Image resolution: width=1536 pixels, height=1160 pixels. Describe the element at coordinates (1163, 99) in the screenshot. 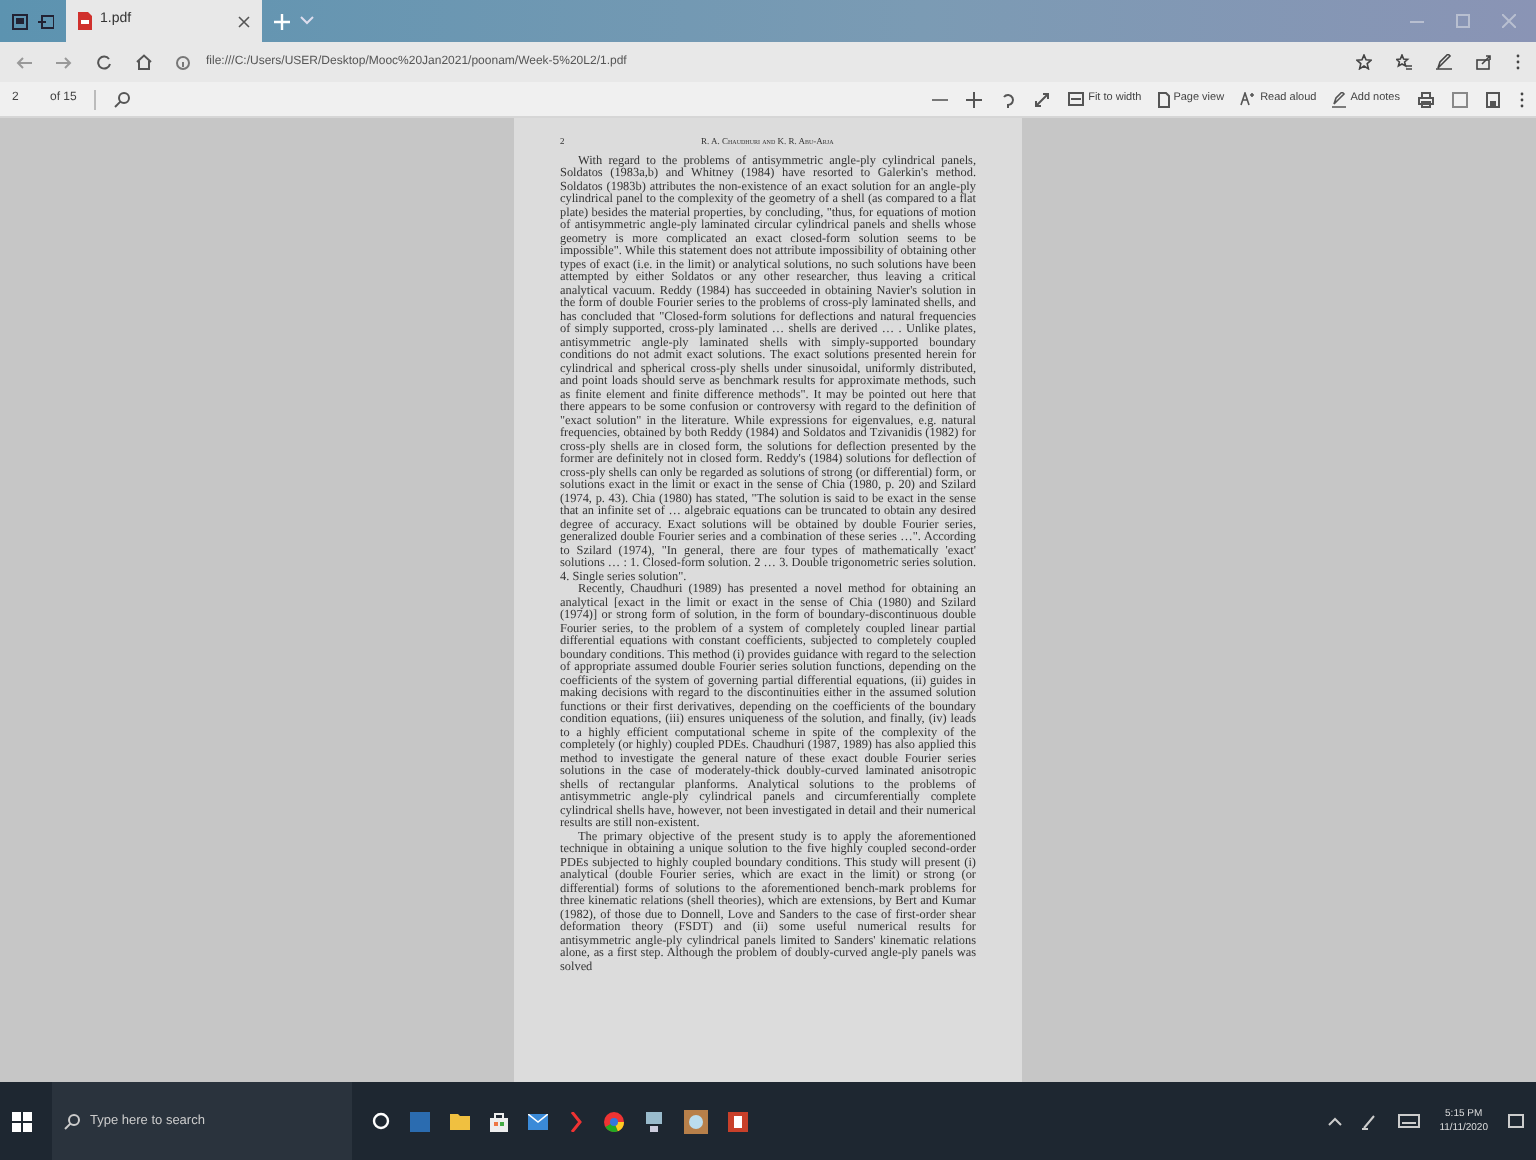

I see `page-icon` at that location.